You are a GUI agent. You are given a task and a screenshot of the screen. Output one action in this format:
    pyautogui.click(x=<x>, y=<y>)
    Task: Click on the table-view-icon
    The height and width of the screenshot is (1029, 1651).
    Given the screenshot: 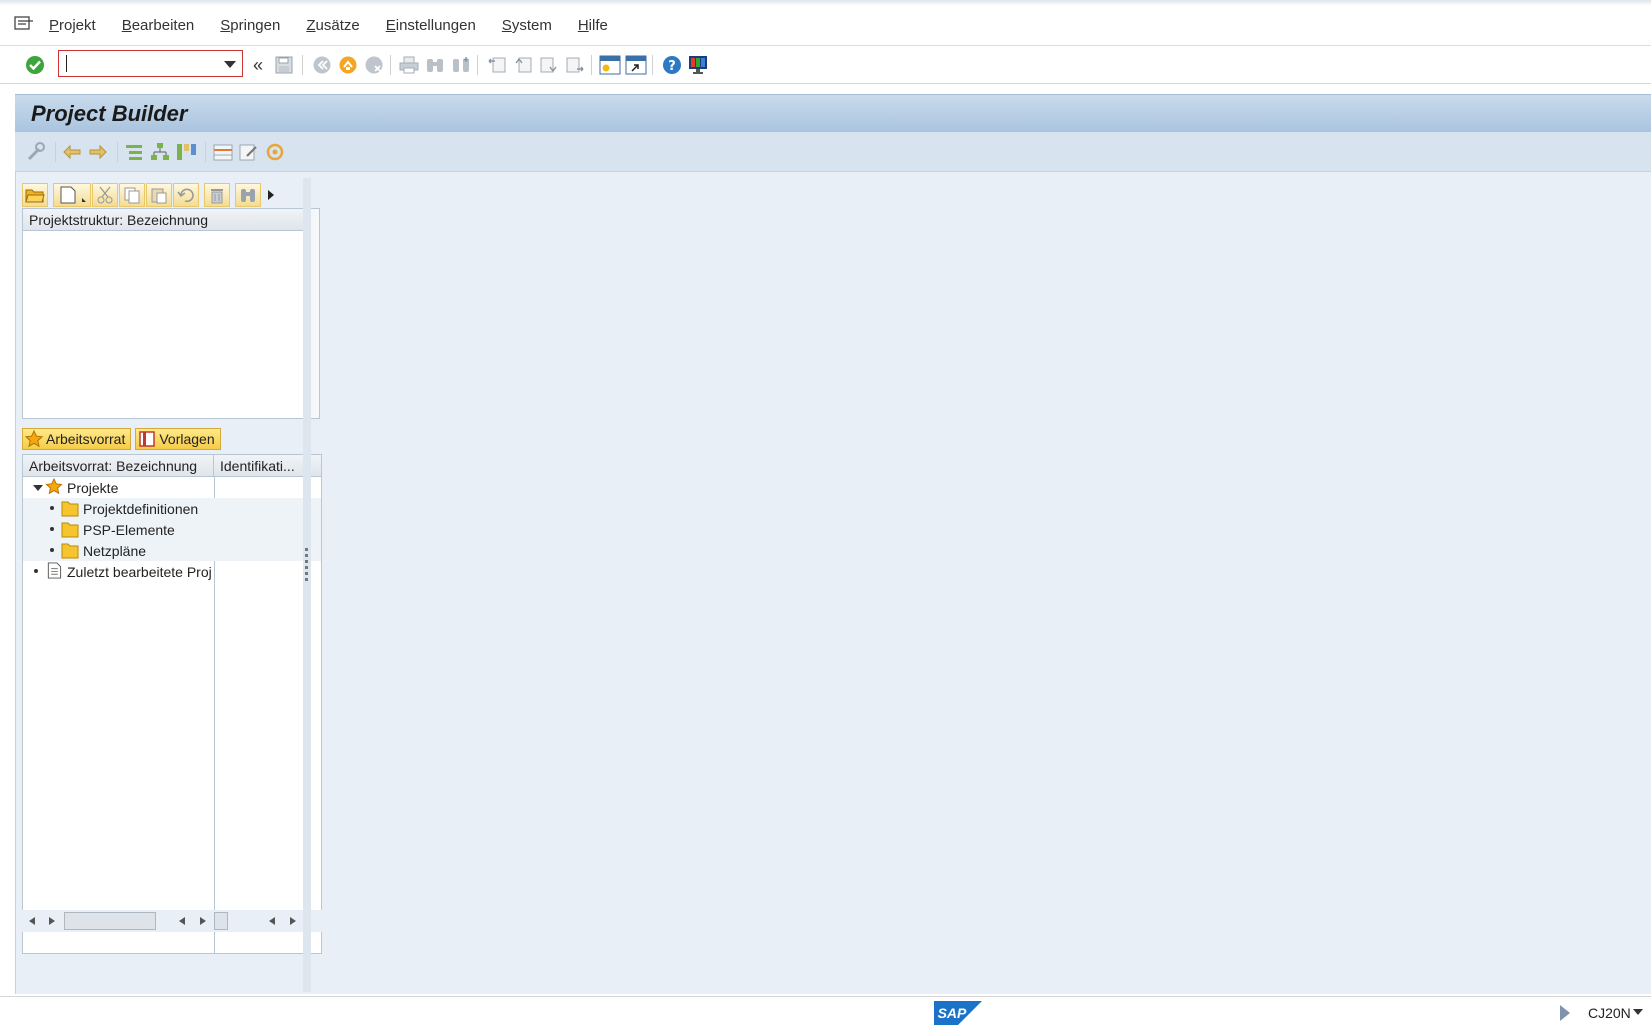 What is the action you would take?
    pyautogui.click(x=223, y=152)
    